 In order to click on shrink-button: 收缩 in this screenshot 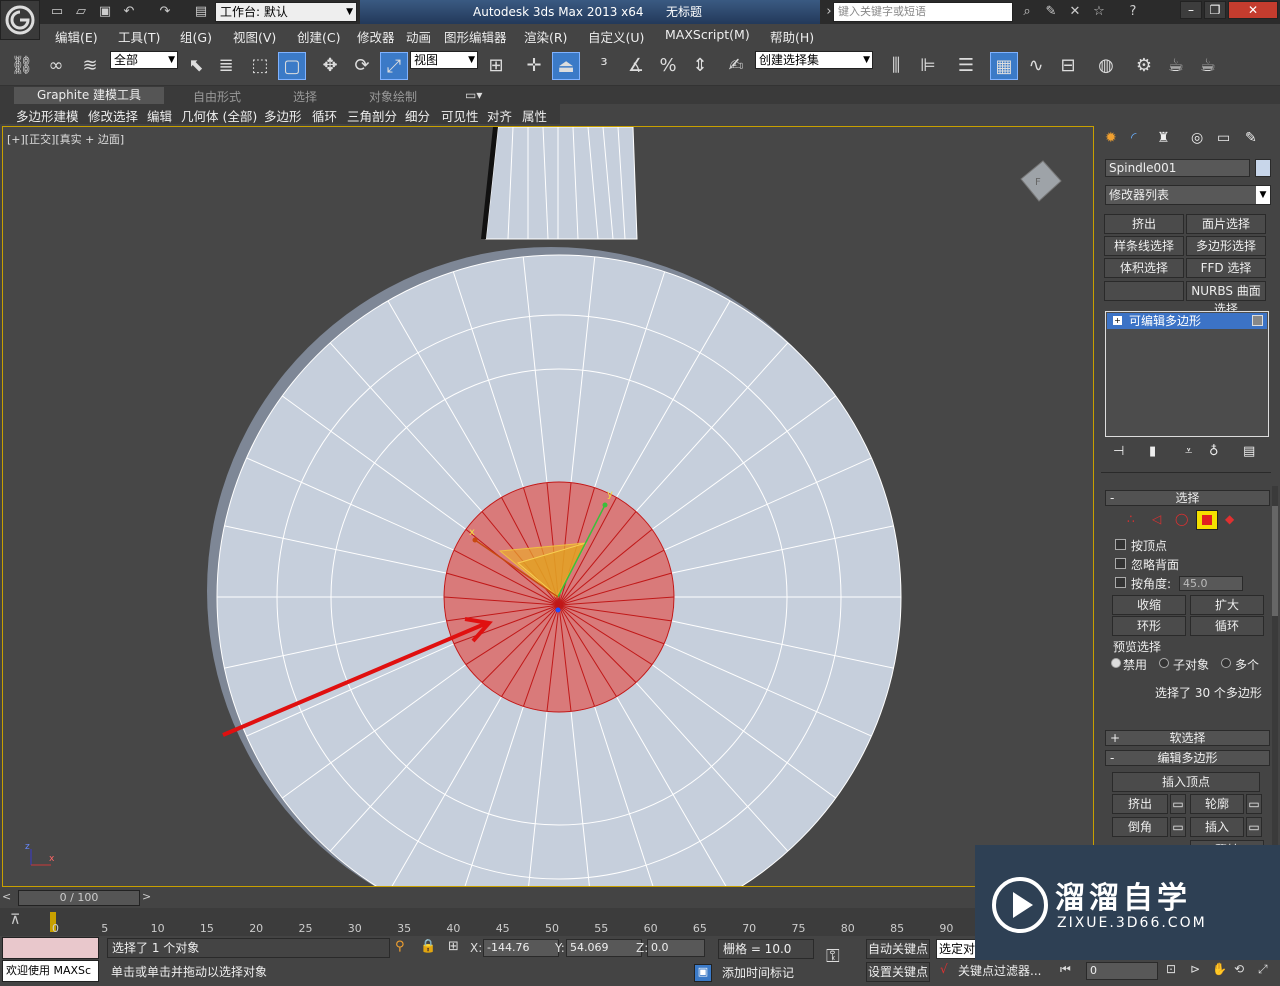, I will do `click(1149, 605)`.